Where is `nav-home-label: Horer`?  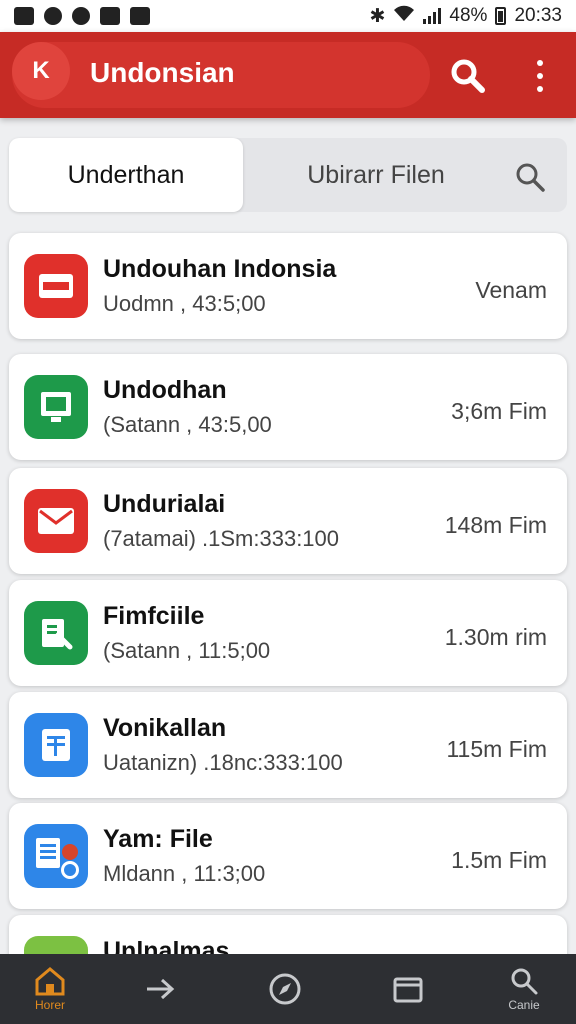 nav-home-label: Horer is located at coordinates (49, 1005).